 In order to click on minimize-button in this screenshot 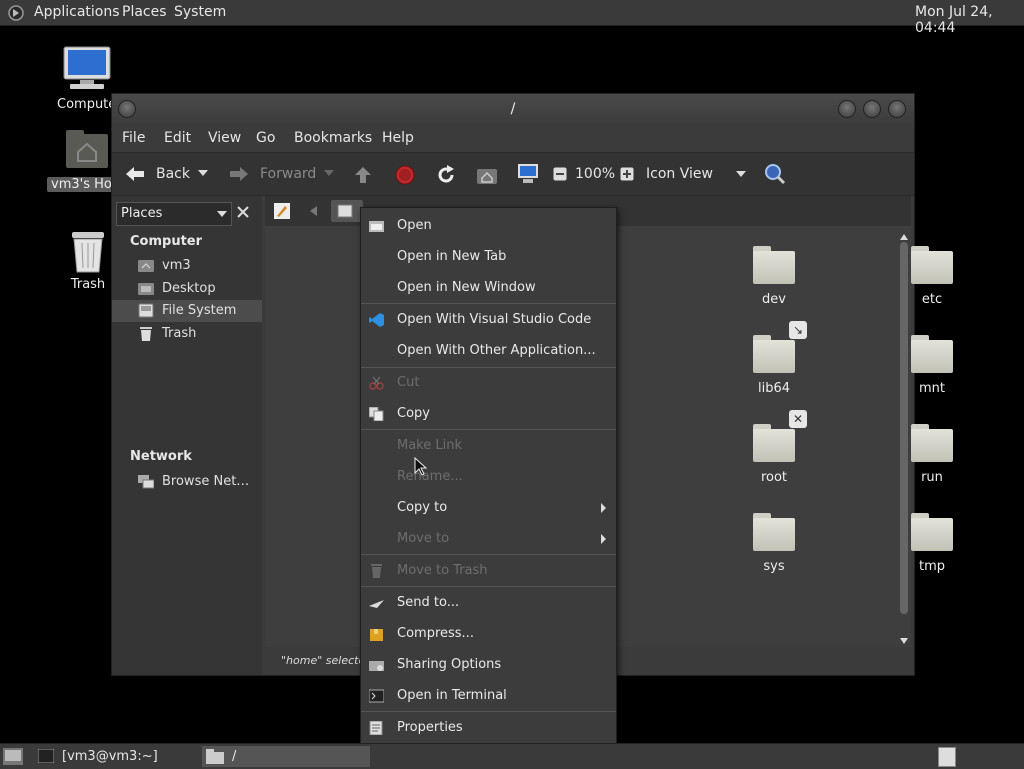, I will do `click(847, 109)`.